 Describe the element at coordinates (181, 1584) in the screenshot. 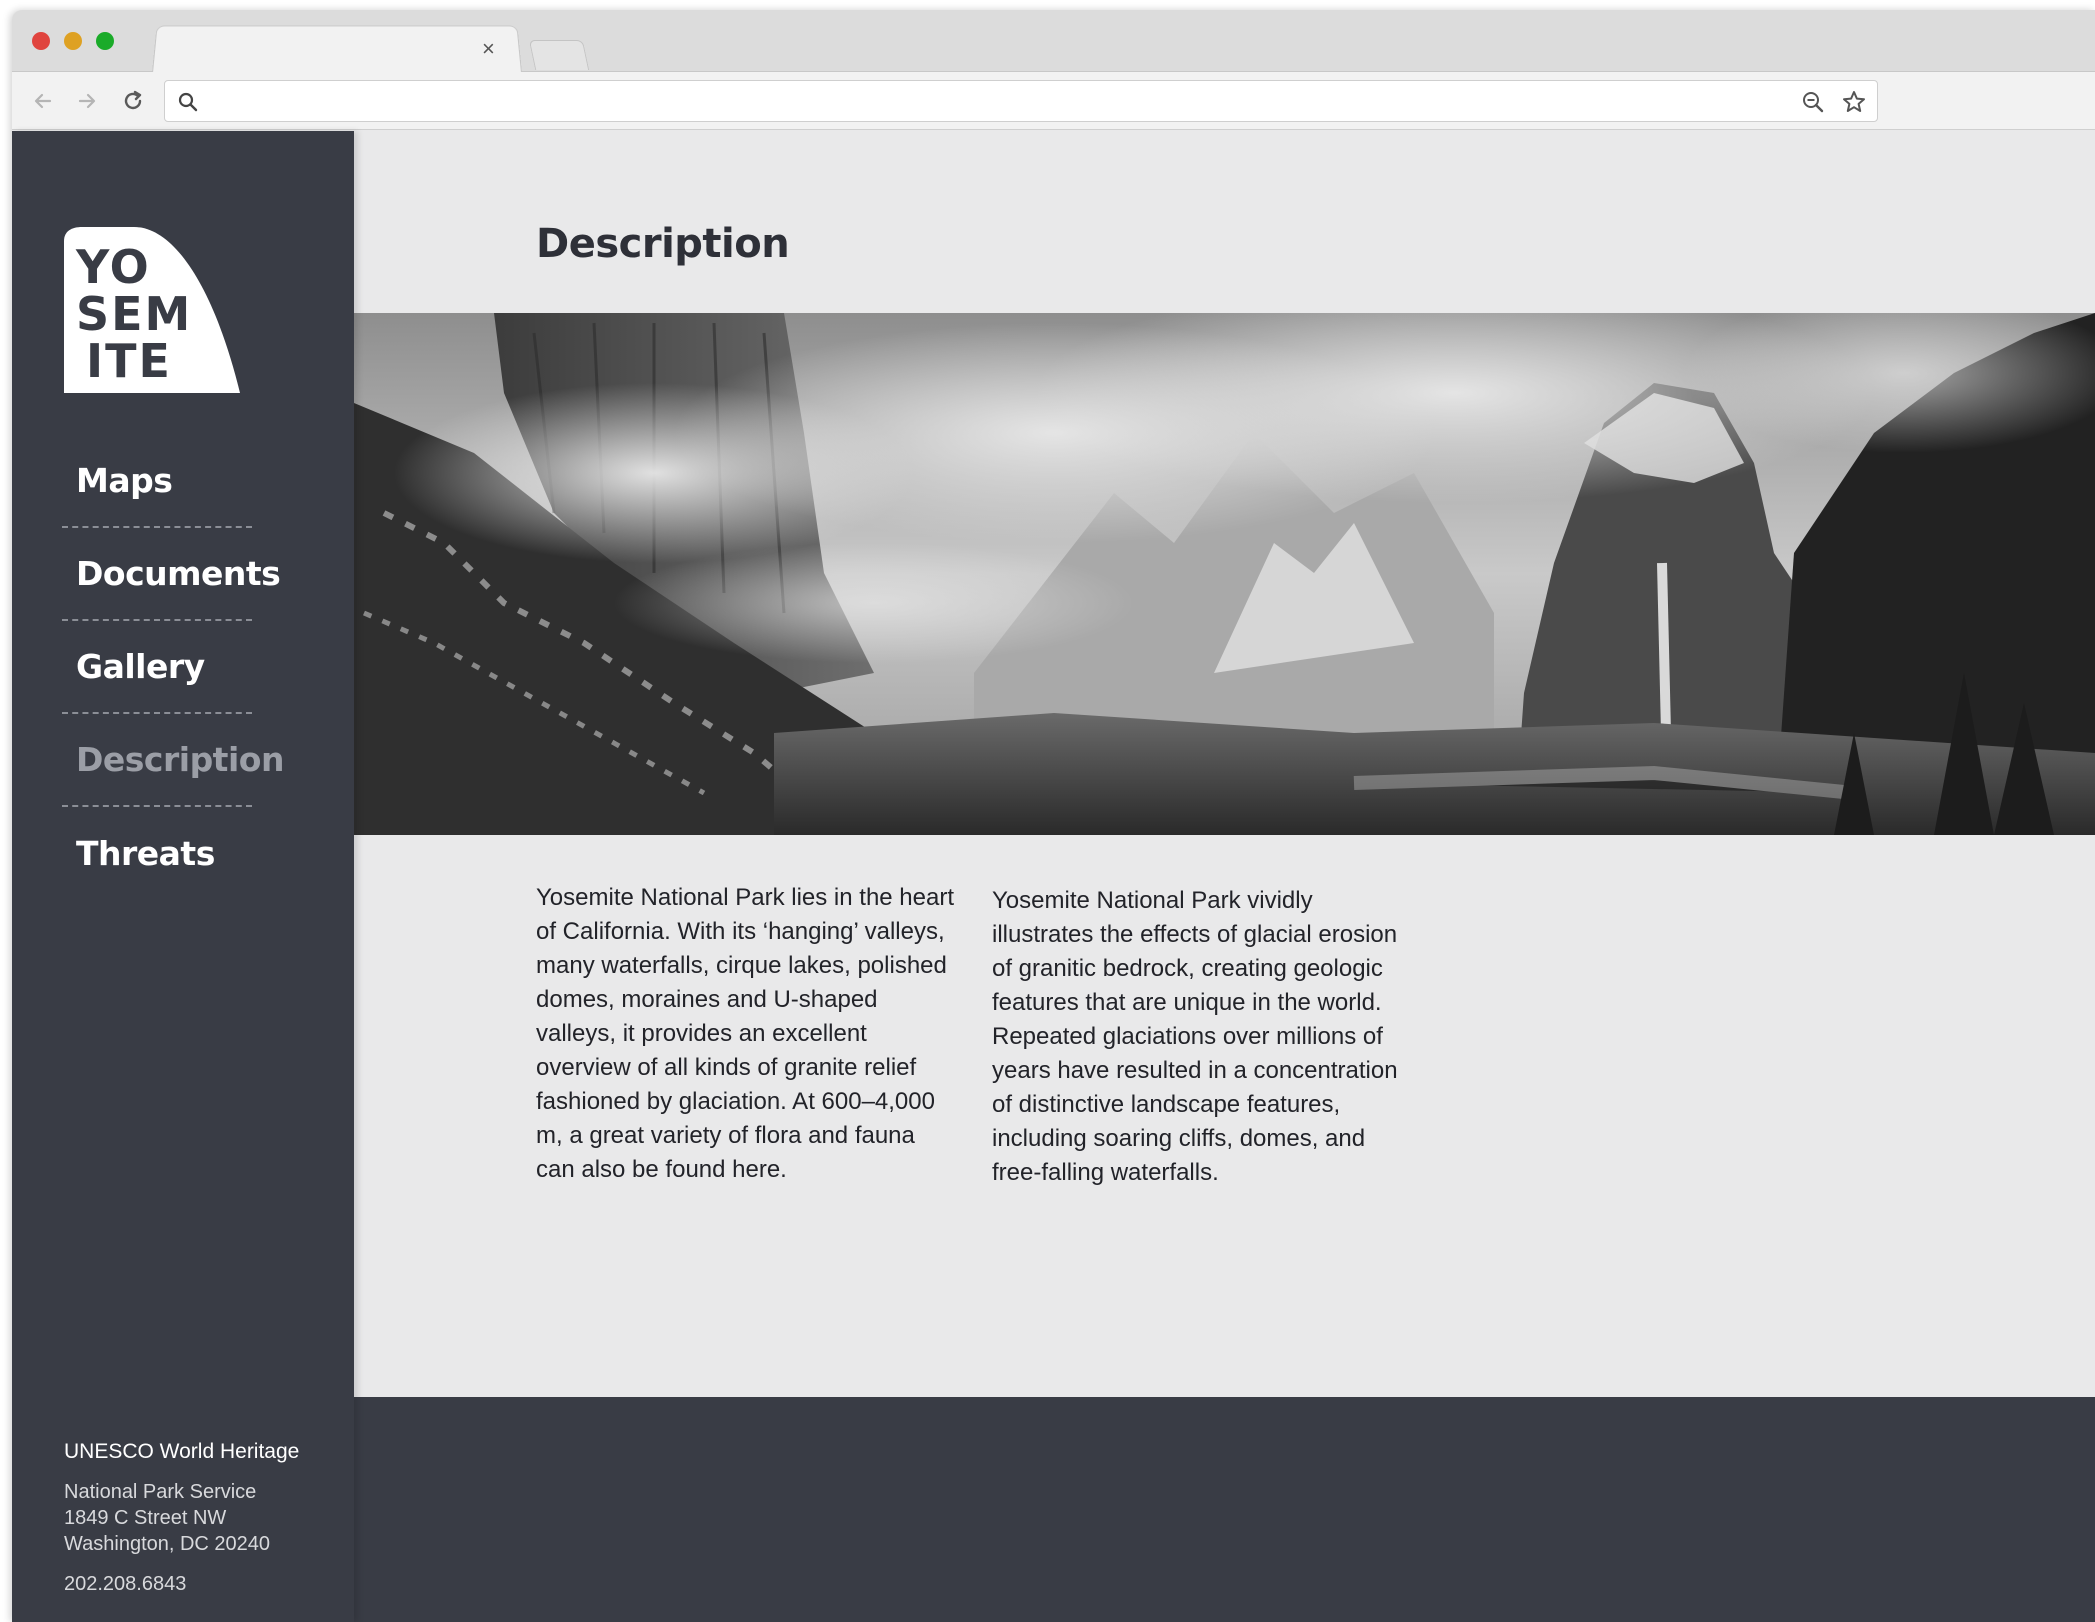

I see `phone-number: 202.208.6843` at that location.